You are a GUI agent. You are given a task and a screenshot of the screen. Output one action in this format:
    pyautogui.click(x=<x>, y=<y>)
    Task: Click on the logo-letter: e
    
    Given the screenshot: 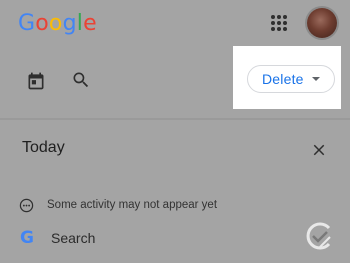 What is the action you would take?
    pyautogui.click(x=90, y=23)
    